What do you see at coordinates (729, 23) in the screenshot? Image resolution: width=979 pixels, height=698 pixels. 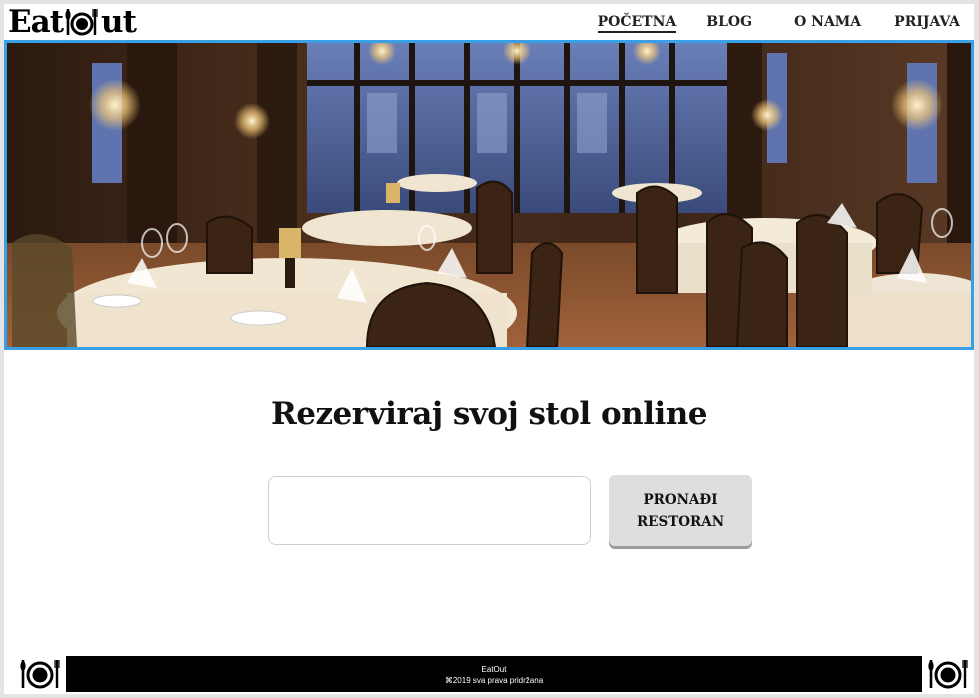 I see `nav-item-blog: BLOG` at bounding box center [729, 23].